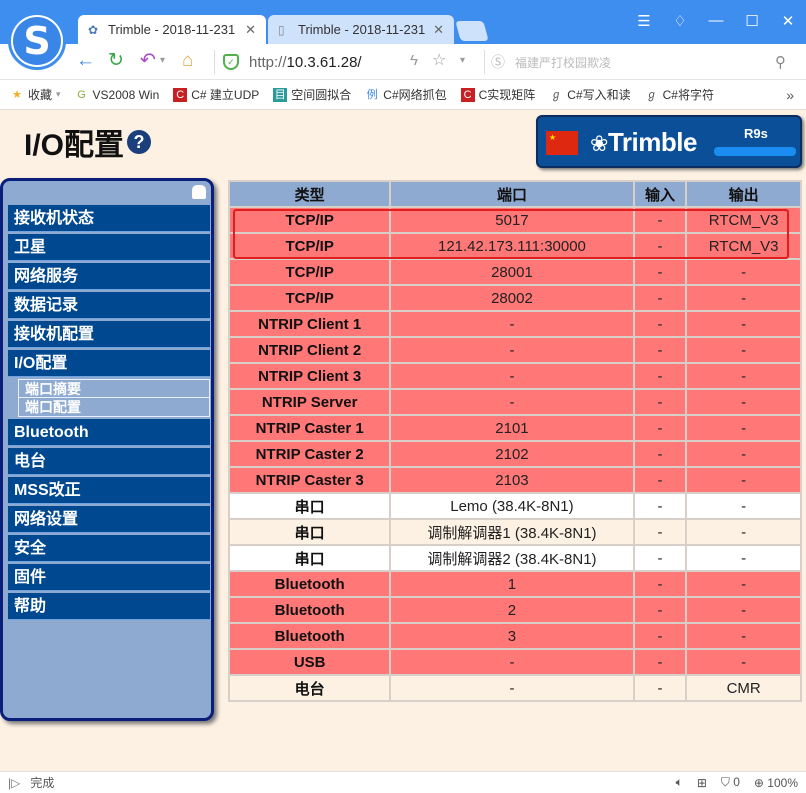  I want to click on cell-port: 28002, so click(512, 298).